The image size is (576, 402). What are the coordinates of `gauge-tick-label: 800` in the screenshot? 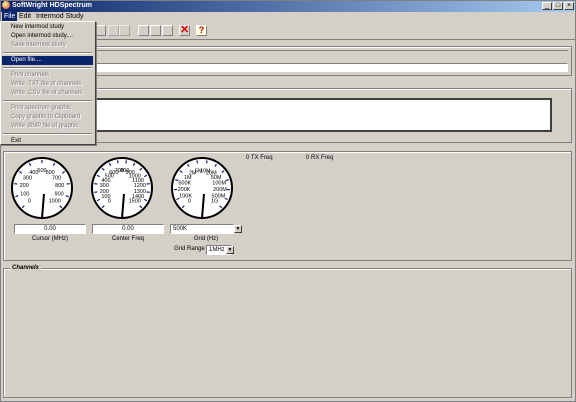 It's located at (59, 186).